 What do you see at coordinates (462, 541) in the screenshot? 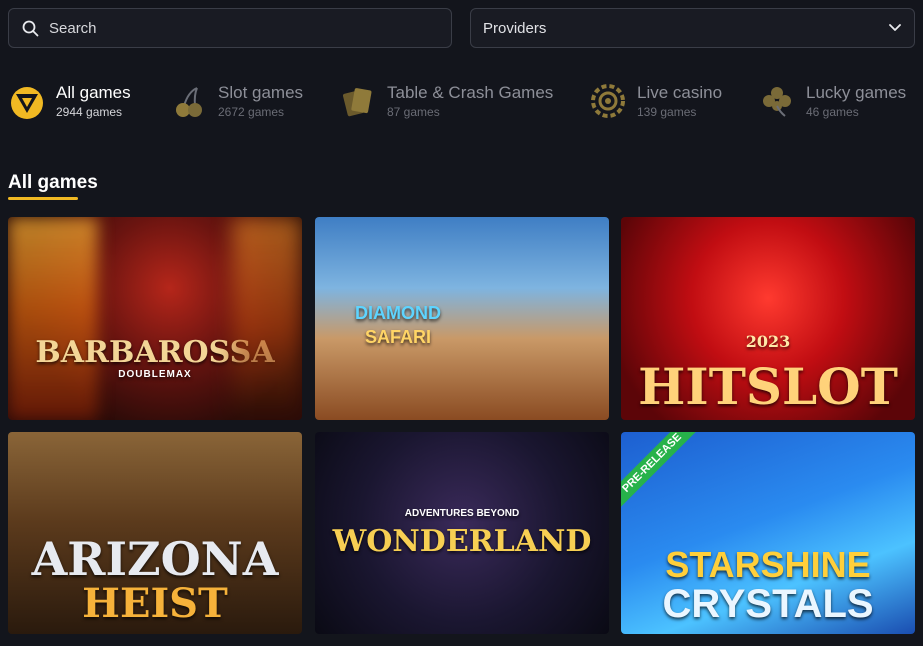
I see `game-title: WONDERLAND` at bounding box center [462, 541].